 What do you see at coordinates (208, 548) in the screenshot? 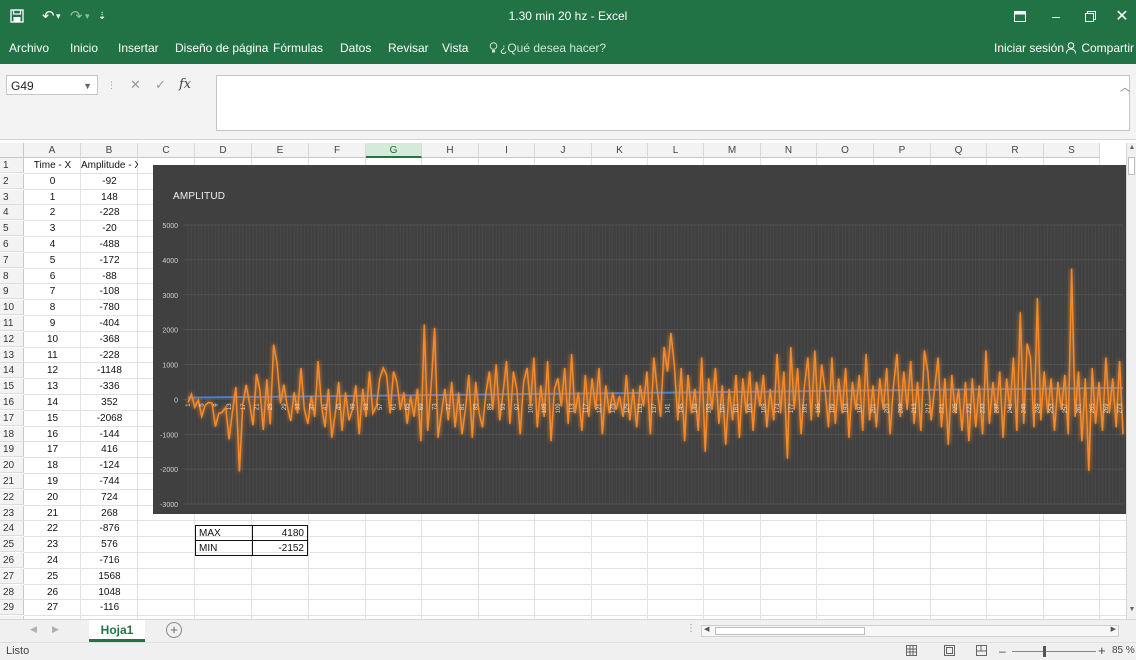
I see `min-label: MIN` at bounding box center [208, 548].